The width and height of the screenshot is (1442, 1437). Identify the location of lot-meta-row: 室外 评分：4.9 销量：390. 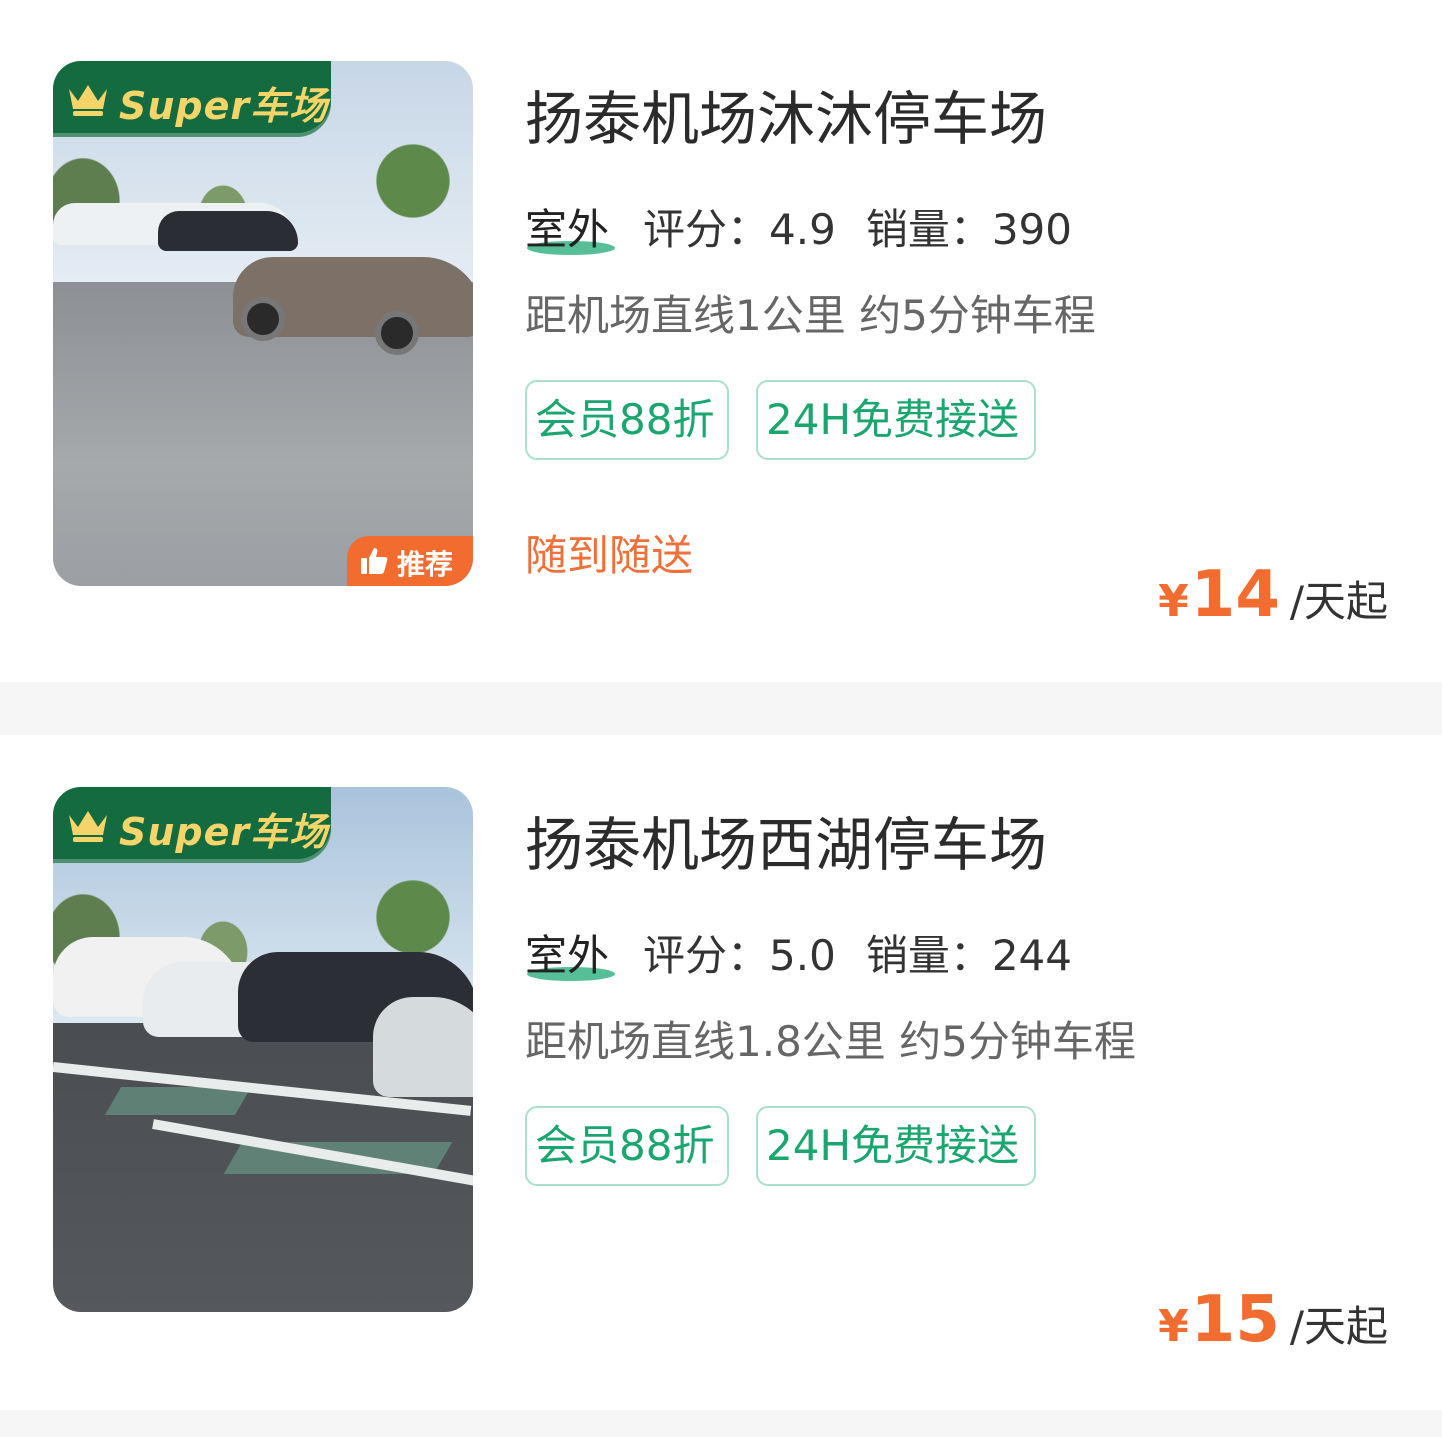
(813, 225).